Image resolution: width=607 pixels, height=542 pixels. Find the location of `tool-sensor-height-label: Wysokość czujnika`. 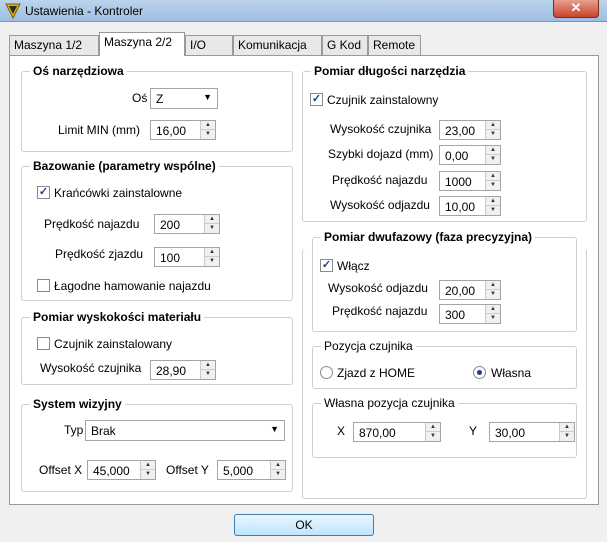

tool-sensor-height-label: Wysokość czujnika is located at coordinates (381, 129).